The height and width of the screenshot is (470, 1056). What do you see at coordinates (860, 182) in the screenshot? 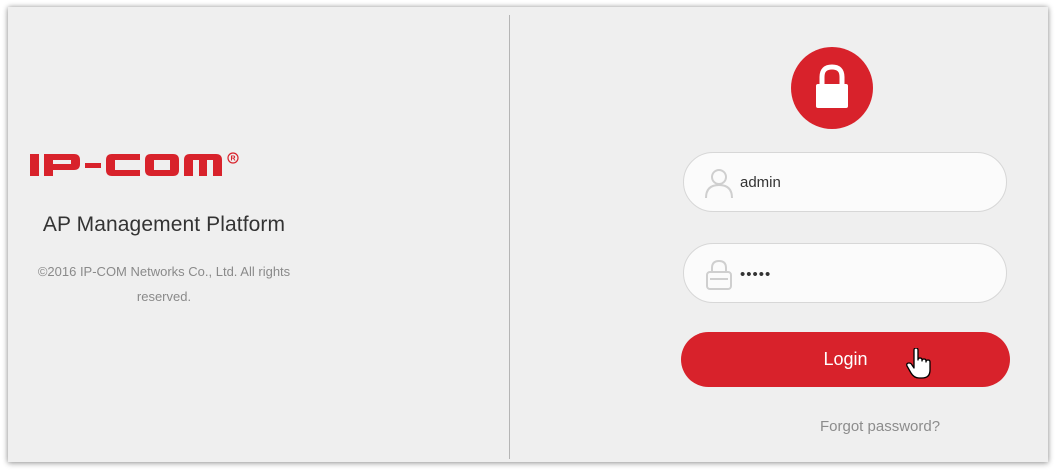
I see `username-input` at bounding box center [860, 182].